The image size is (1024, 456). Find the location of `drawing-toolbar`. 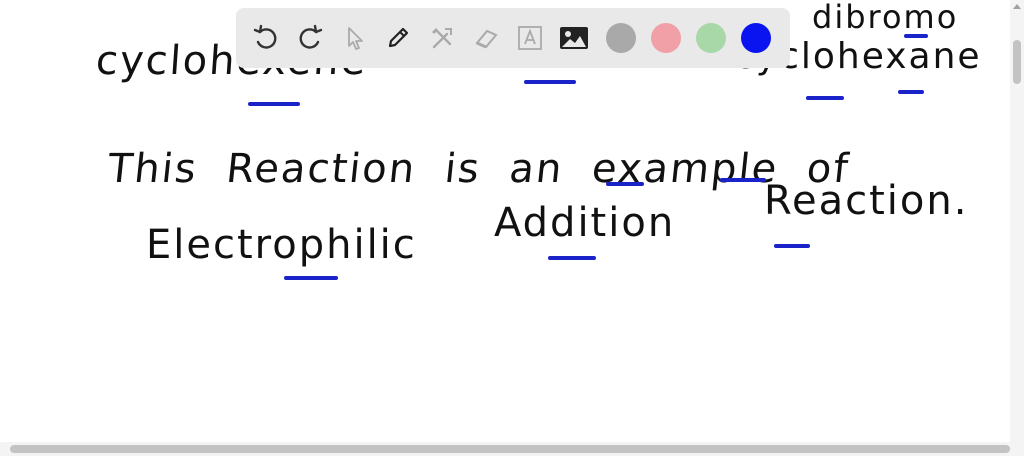

drawing-toolbar is located at coordinates (513, 38).